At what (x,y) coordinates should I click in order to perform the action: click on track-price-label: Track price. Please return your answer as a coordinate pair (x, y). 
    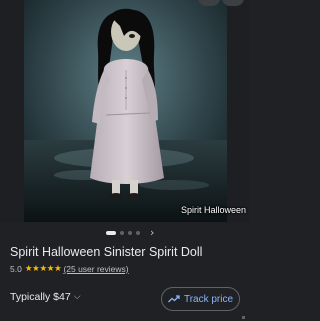
    Looking at the image, I should click on (208, 299).